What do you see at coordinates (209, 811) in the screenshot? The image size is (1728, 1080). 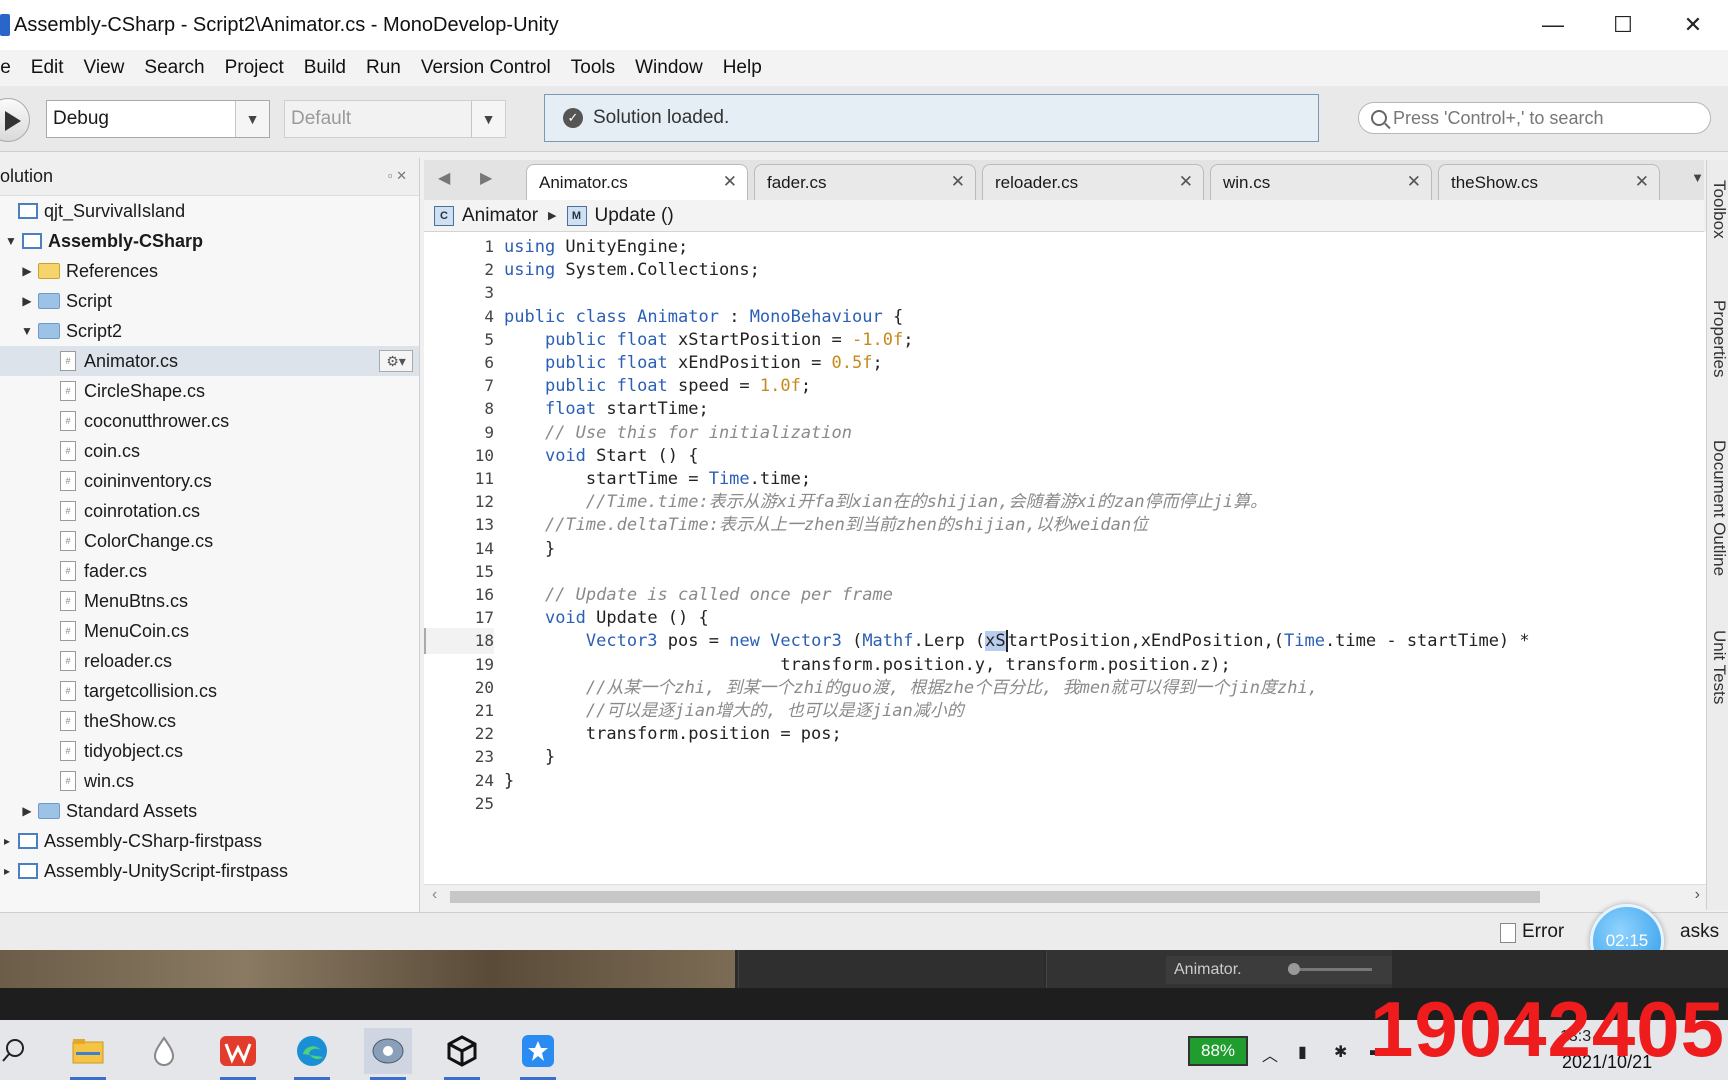 I see `solution-tree-item: ▶ Standard Assets` at bounding box center [209, 811].